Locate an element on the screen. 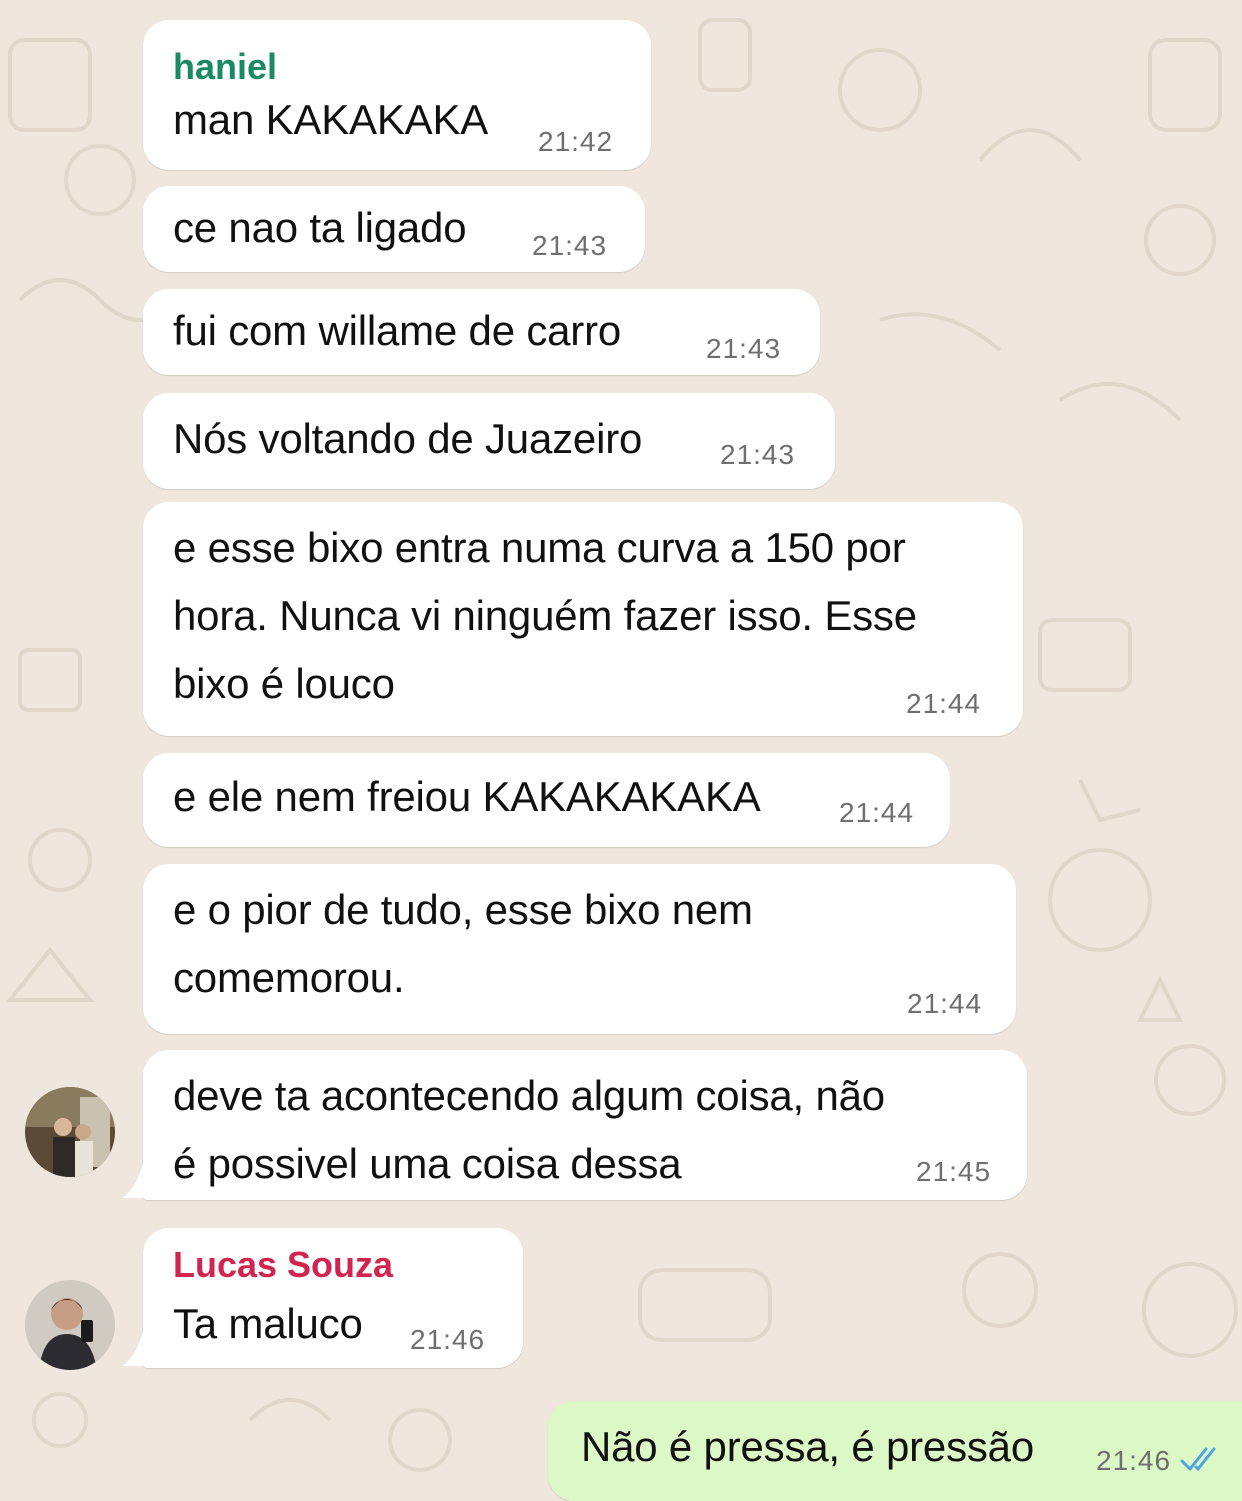 Image resolution: width=1242 pixels, height=1501 pixels. message-time: 21:42 is located at coordinates (576, 141).